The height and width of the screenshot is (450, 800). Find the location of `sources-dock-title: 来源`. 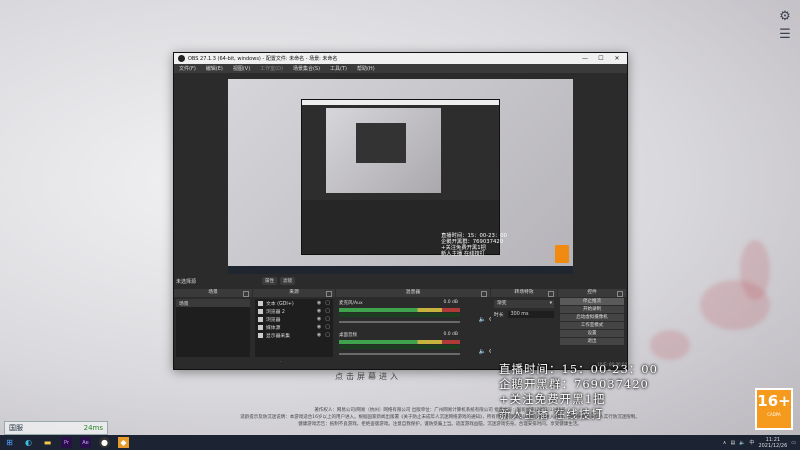

sources-dock-title: 来源 is located at coordinates (294, 293).